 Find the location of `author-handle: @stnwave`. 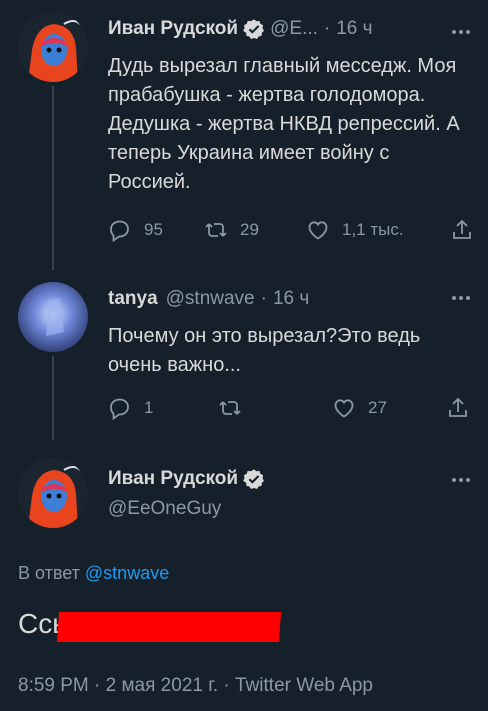

author-handle: @stnwave is located at coordinates (210, 299).